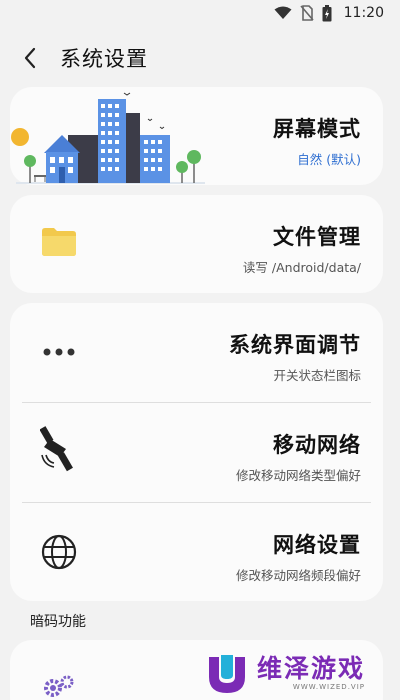 This screenshot has height=700, width=400. What do you see at coordinates (58, 622) in the screenshot?
I see `section-label-secret-codes: 暗码功能` at bounding box center [58, 622].